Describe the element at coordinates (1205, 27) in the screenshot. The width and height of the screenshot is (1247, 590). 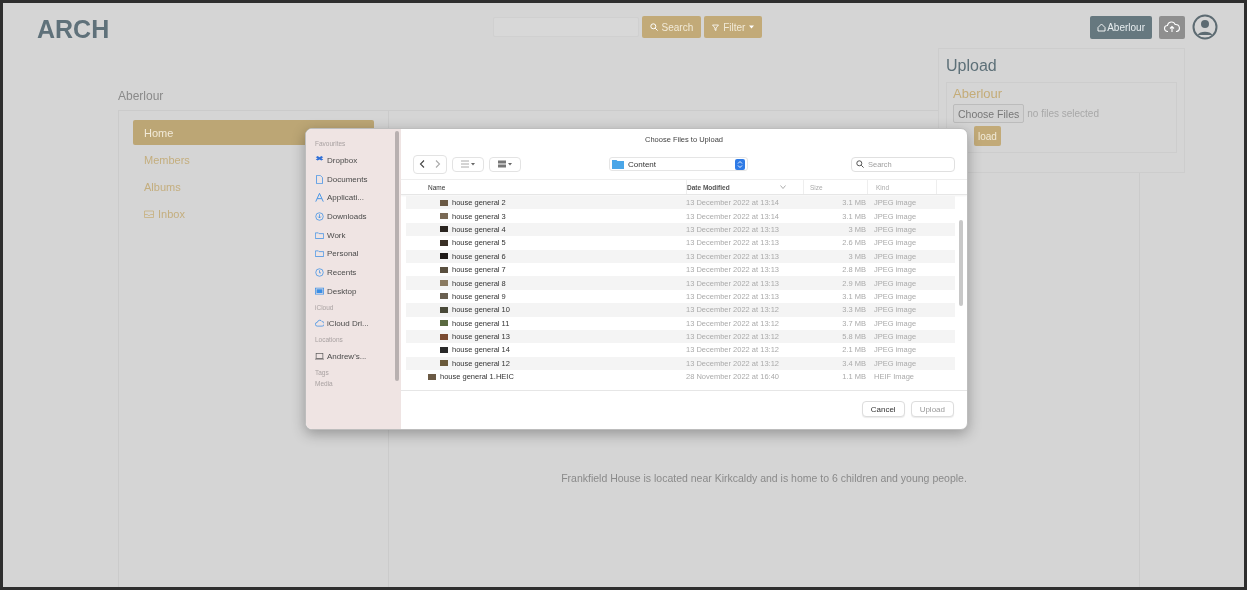
I see `avatar-icon` at that location.